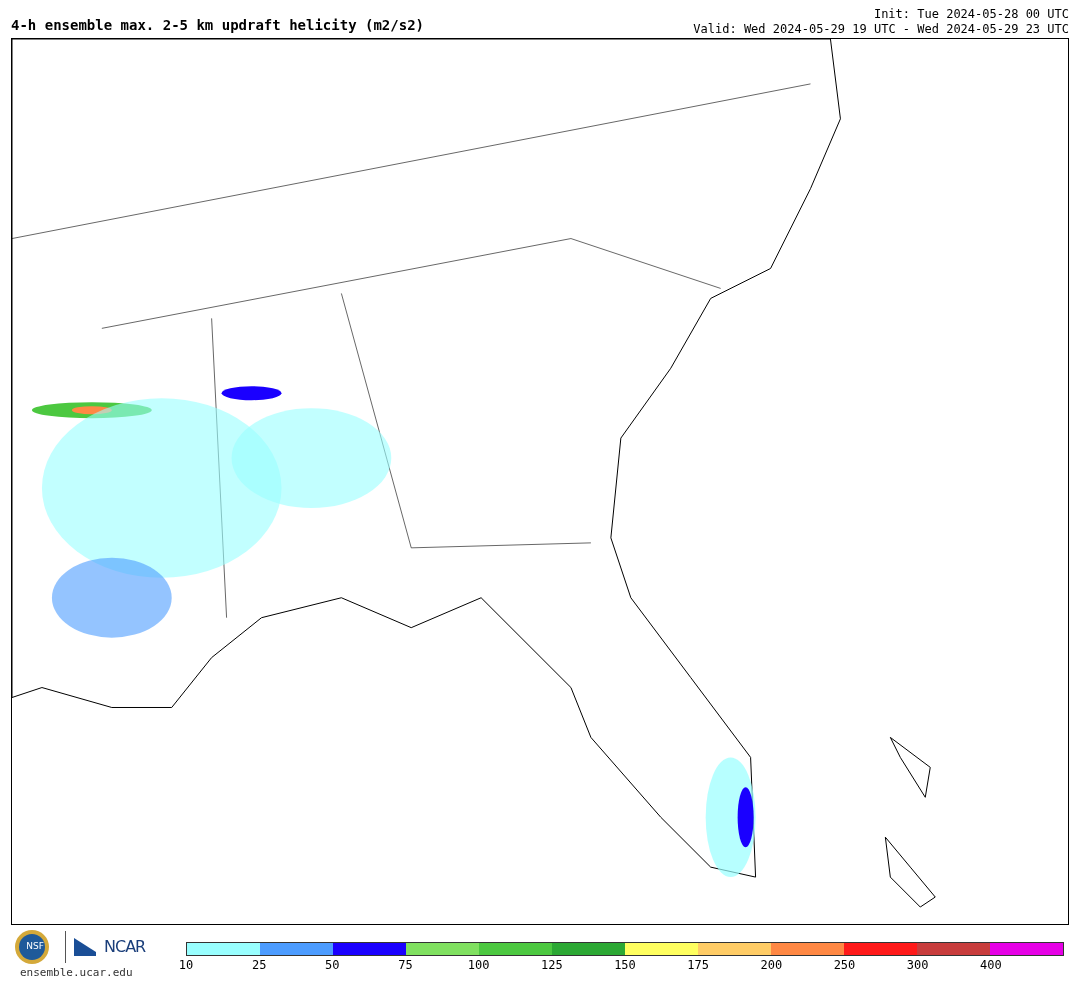  I want to click on valid-time: Valid: Wed 2024-05-29 19 UTC - Wed 2024-05-29 23 UTC, so click(881, 29).